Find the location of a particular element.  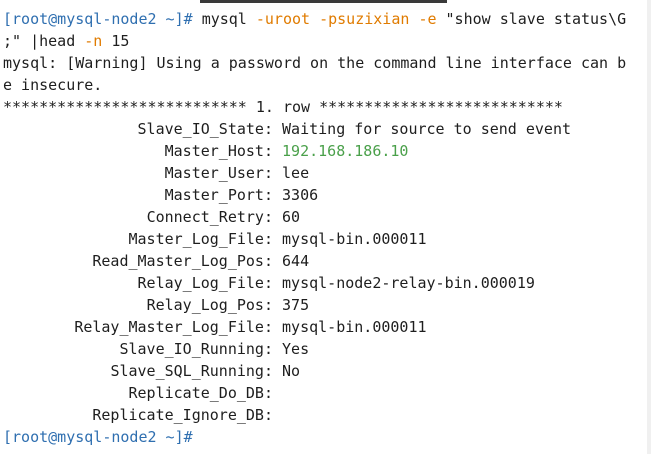

warning-source: mysql: is located at coordinates (35, 63).